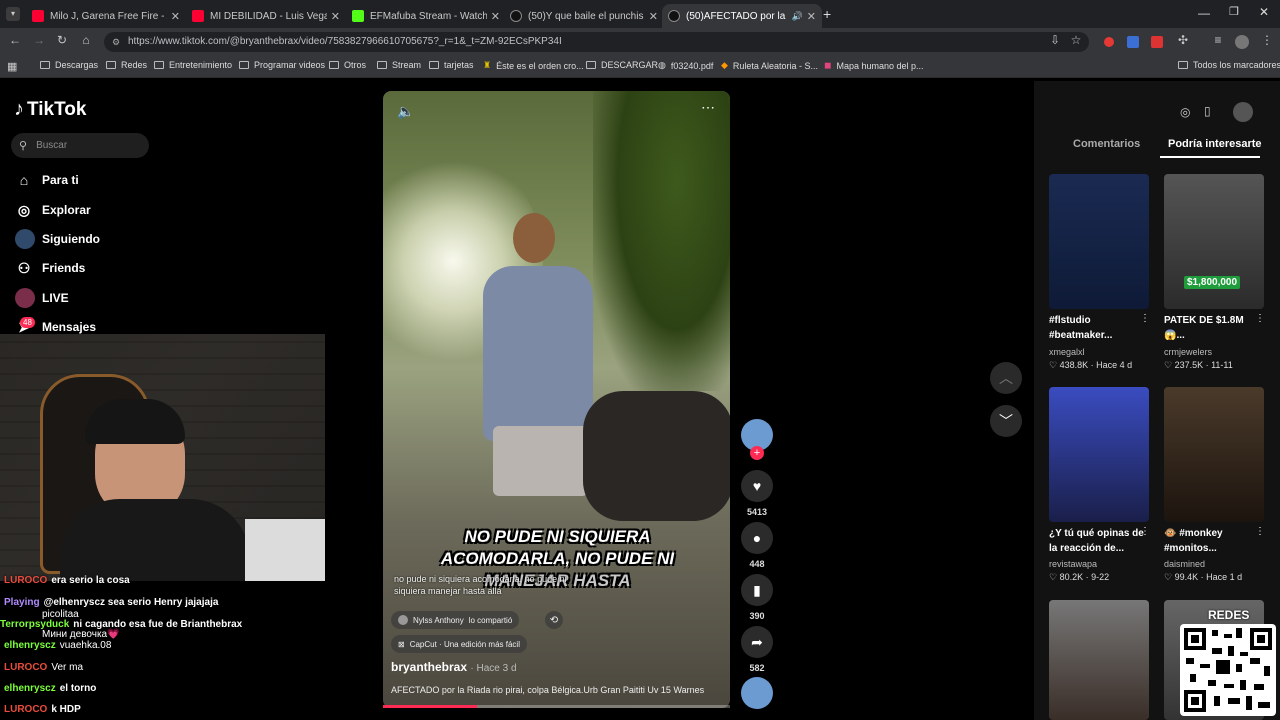 This screenshot has height=720, width=1280. I want to click on video-mute-icon: 🔈, so click(405, 111).